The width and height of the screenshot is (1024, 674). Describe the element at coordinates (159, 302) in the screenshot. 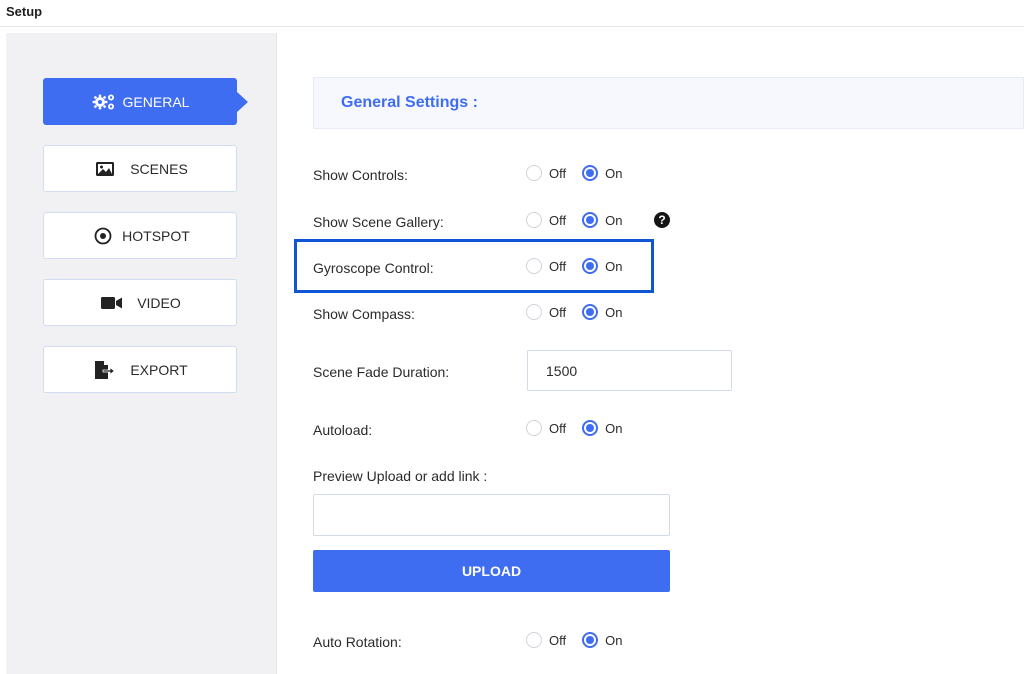

I see `sidebar-item-label: VIDEO` at that location.